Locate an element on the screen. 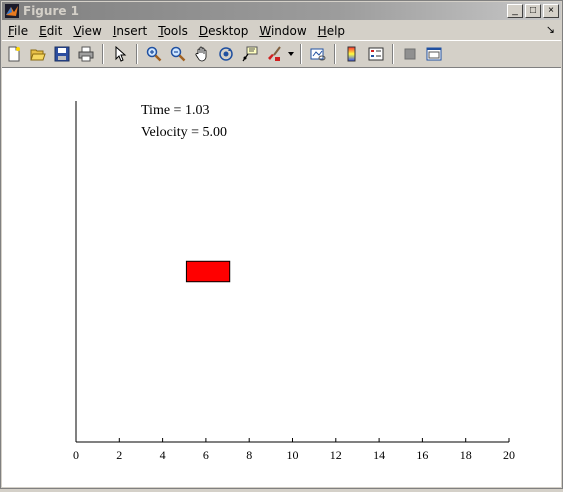 The width and height of the screenshot is (563, 492). close-button: × is located at coordinates (551, 11).